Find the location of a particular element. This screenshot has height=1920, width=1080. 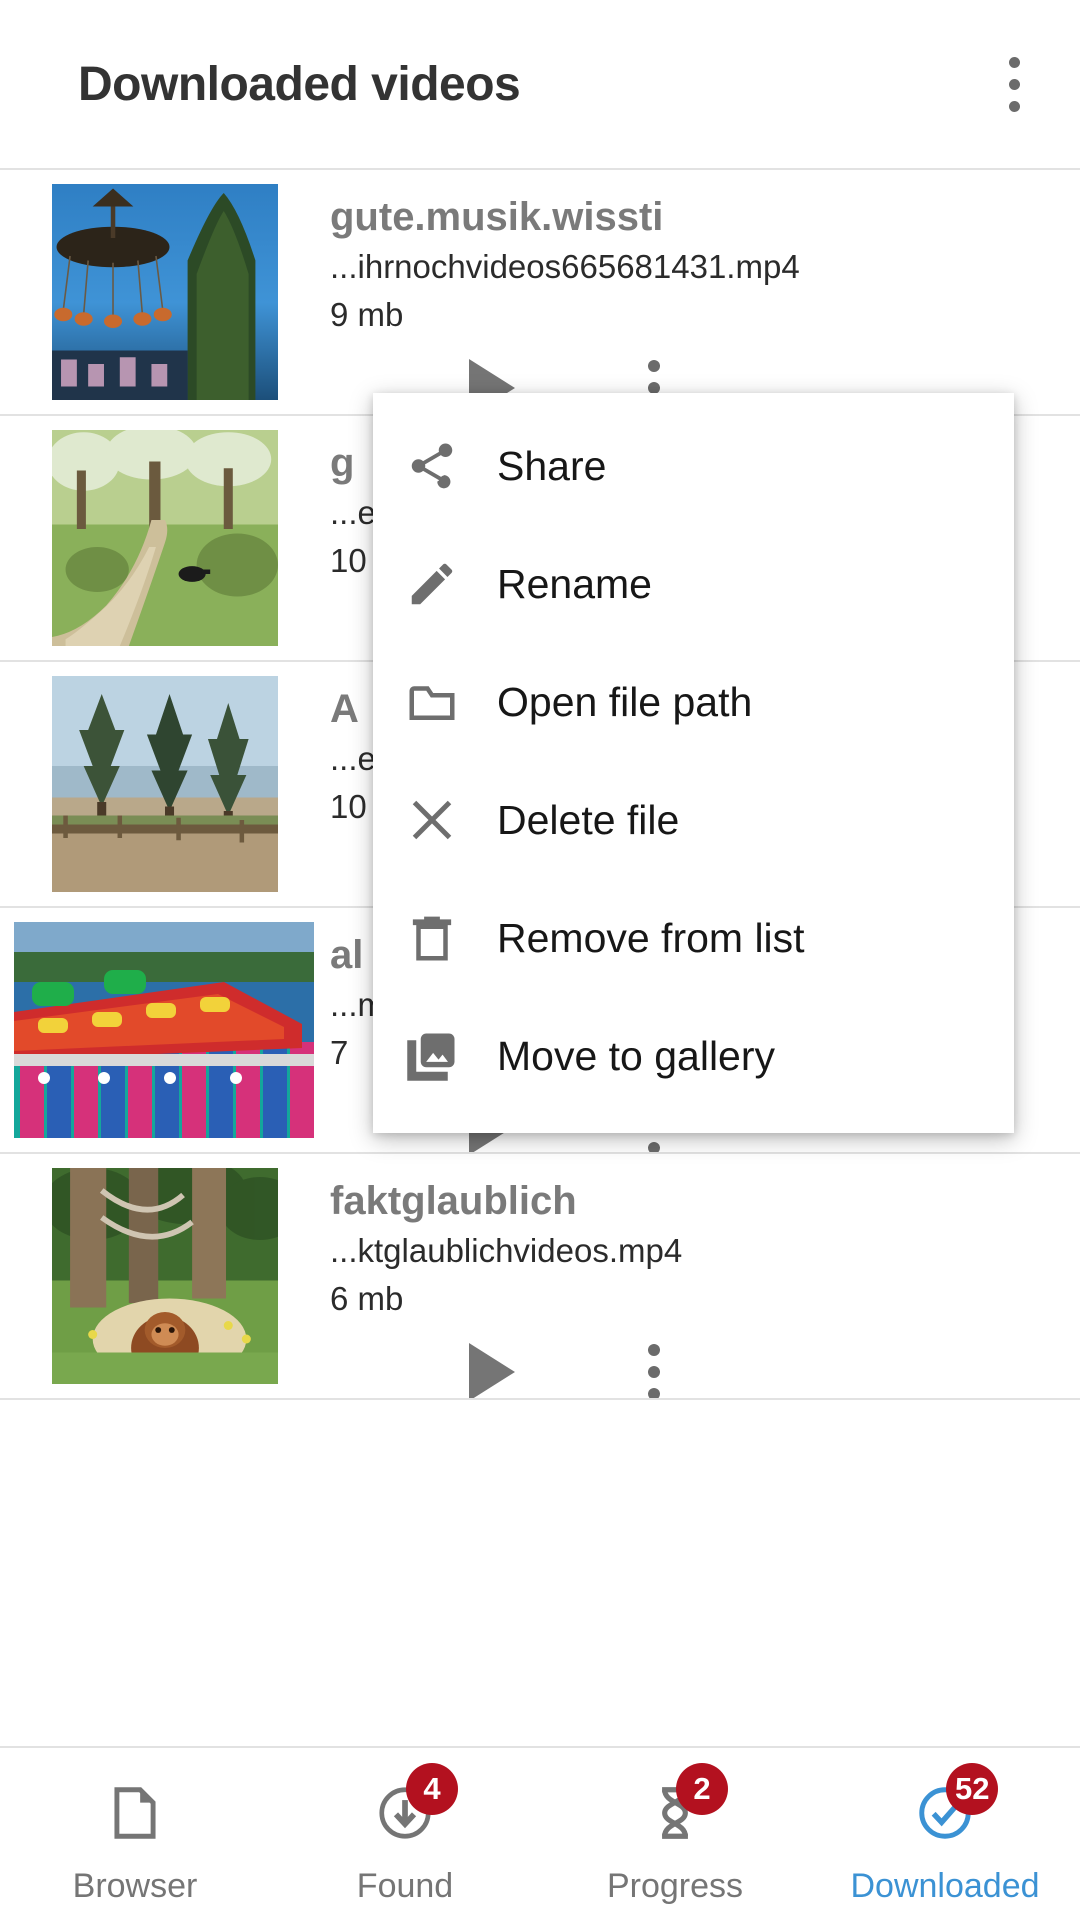

nav-item-found: 4 Found is located at coordinates (405, 1834).